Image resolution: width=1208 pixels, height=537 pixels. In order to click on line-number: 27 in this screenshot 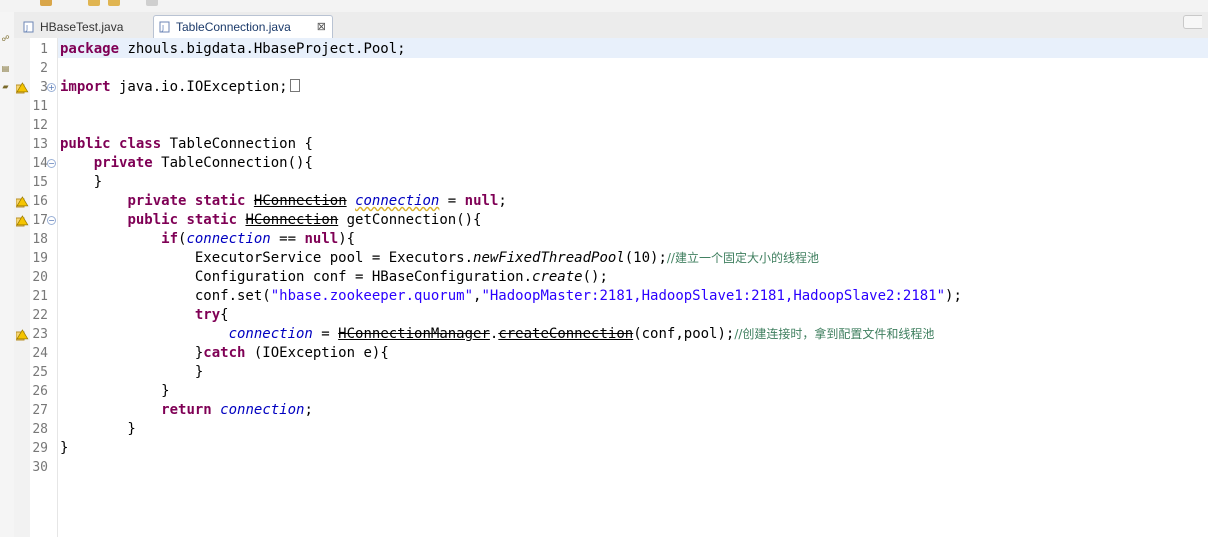, I will do `click(40, 410)`.